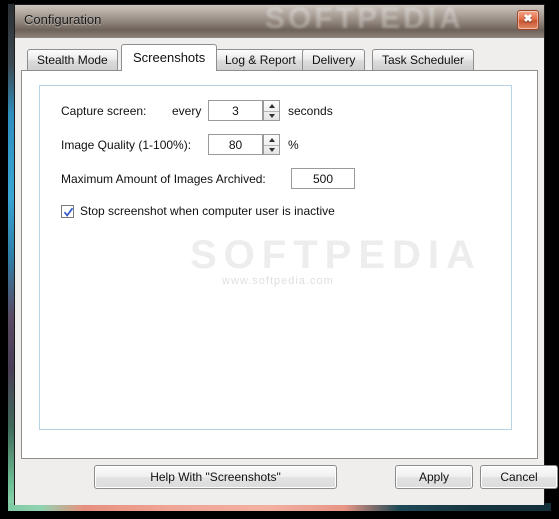  I want to click on image-quality-input, so click(235, 144).